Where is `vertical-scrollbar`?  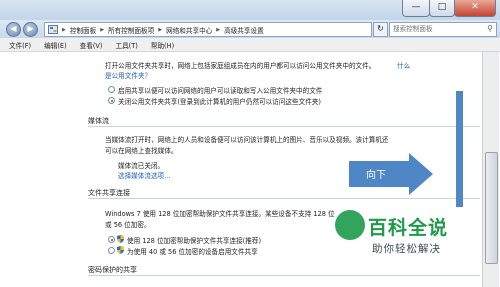 vertical-scrollbar is located at coordinates (490, 169).